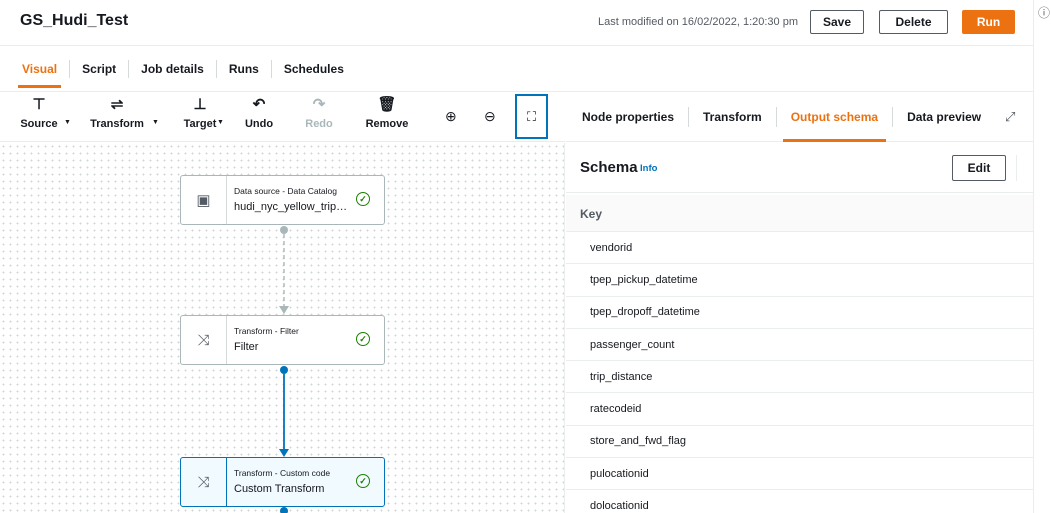 This screenshot has height=513, width=1051. What do you see at coordinates (799, 248) in the screenshot?
I see `schema-row: vendorid` at bounding box center [799, 248].